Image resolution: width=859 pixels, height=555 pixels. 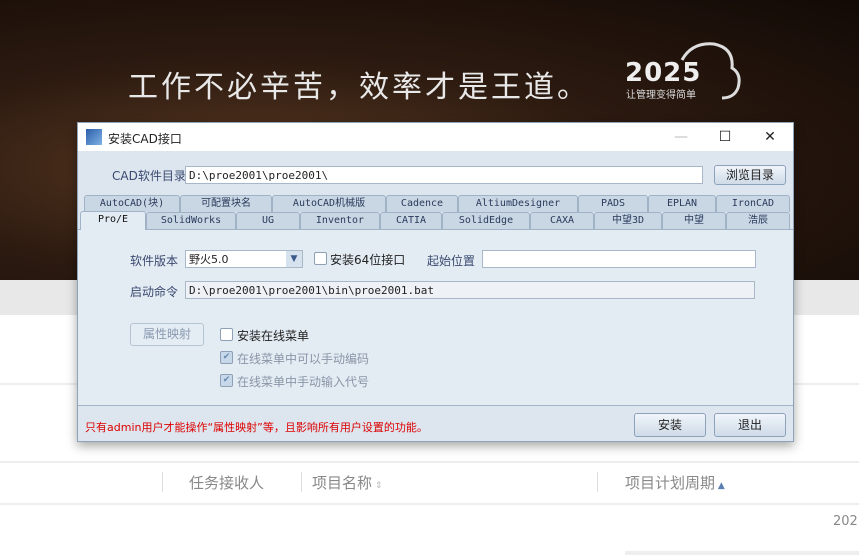 I want to click on sort-asc-icon: ▲, so click(x=720, y=486).